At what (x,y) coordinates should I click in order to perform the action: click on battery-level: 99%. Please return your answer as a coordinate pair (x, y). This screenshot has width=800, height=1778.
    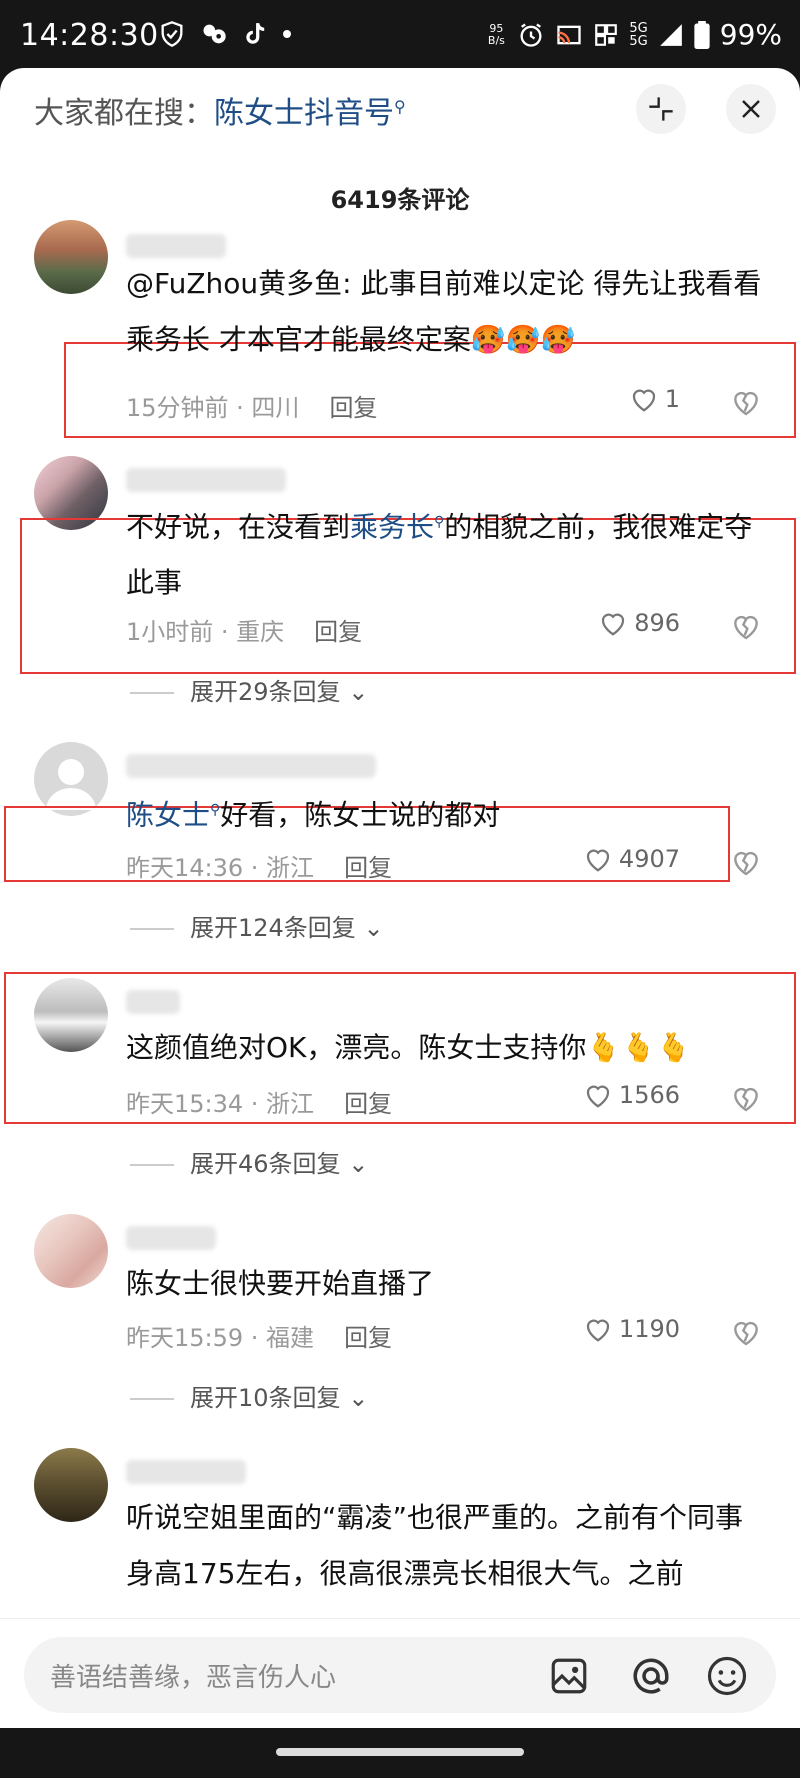
    Looking at the image, I should click on (750, 34).